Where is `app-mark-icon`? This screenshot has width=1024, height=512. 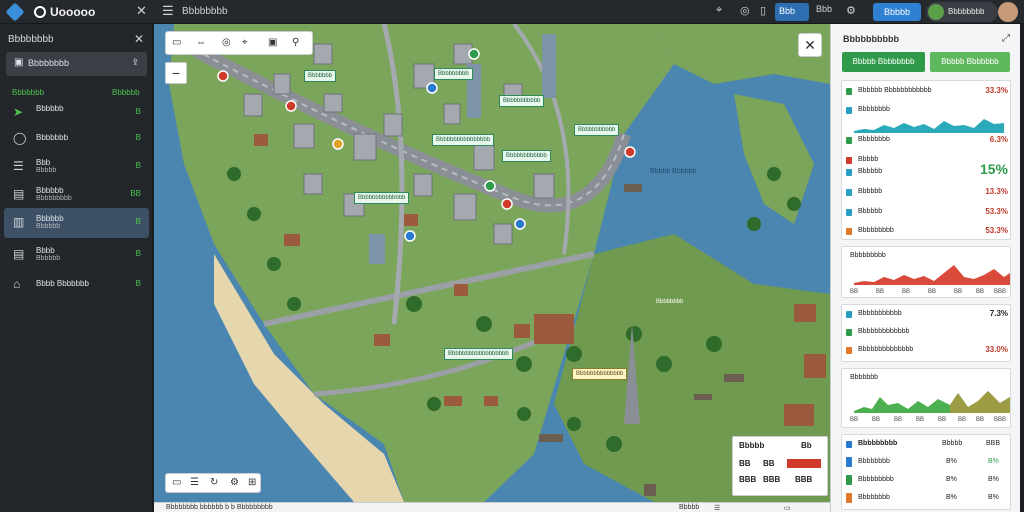
app-mark-icon is located at coordinates (40, 12).